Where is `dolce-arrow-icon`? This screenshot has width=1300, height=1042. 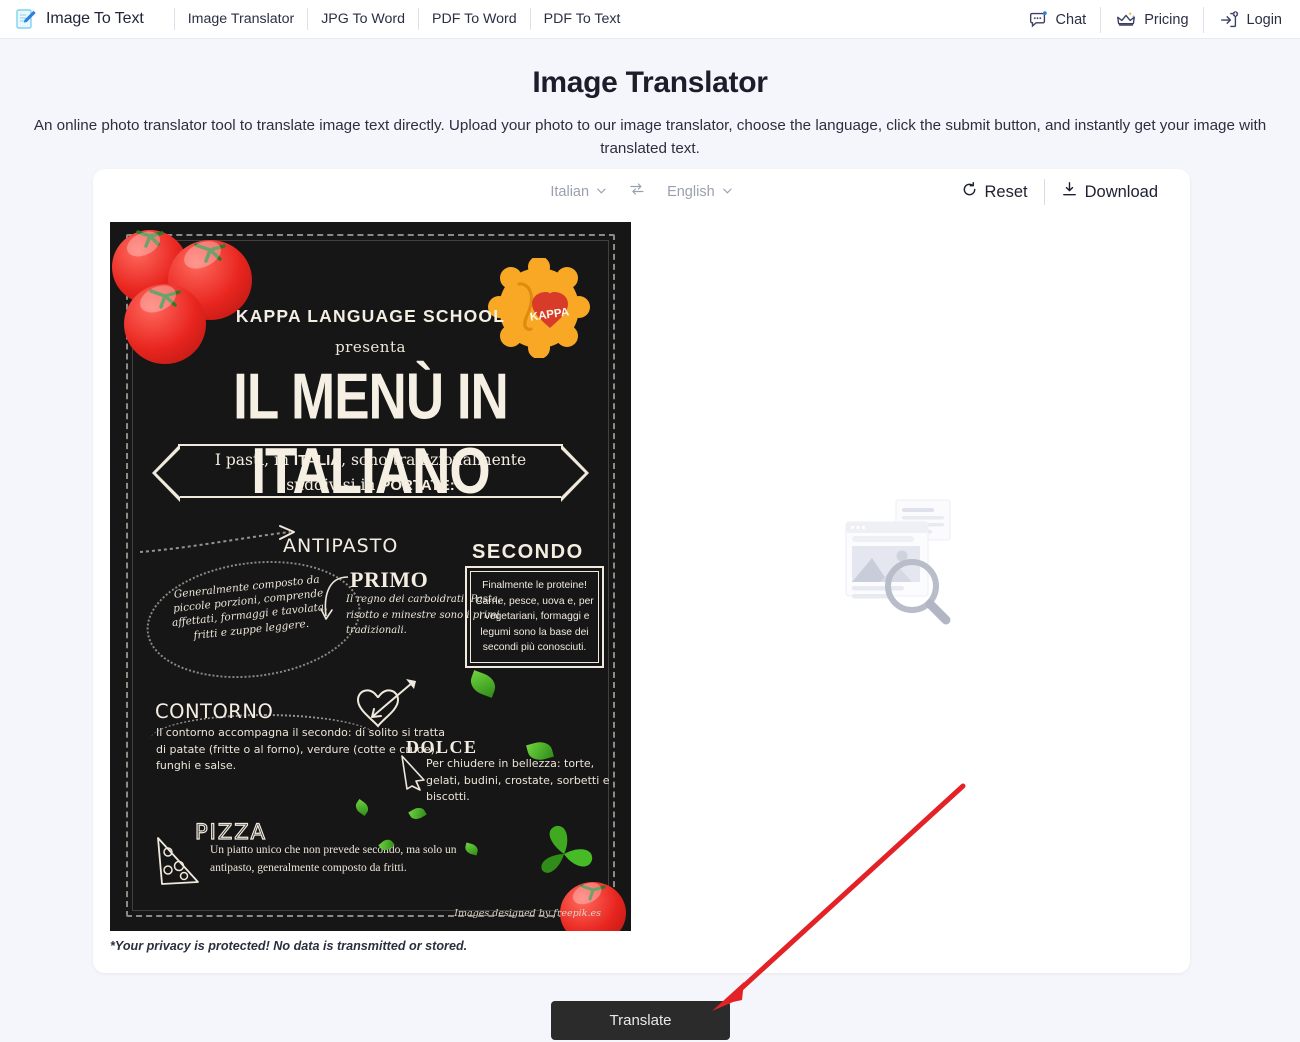
dolce-arrow-icon is located at coordinates (413, 773).